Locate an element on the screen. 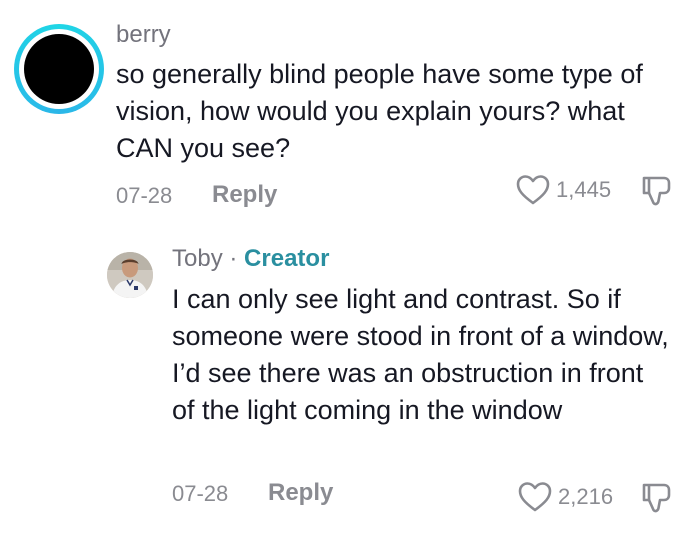 Image resolution: width=700 pixels, height=542 pixels. comment-date: 07-28 is located at coordinates (144, 195).